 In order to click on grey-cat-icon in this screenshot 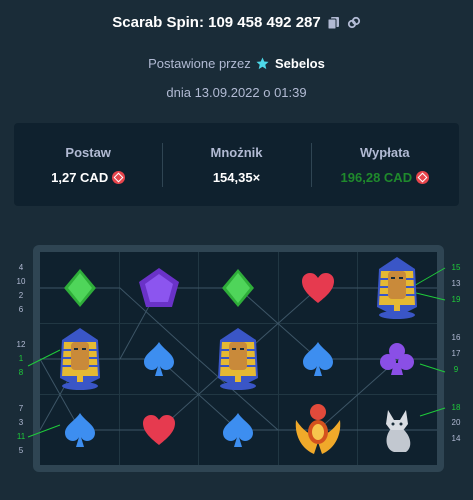, I will do `click(397, 429)`.